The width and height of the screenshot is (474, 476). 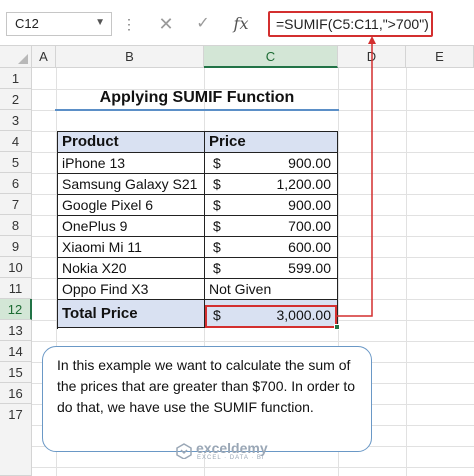 I want to click on watermark: exceldemy EXCEL · DATA · BI, so click(x=246, y=452).